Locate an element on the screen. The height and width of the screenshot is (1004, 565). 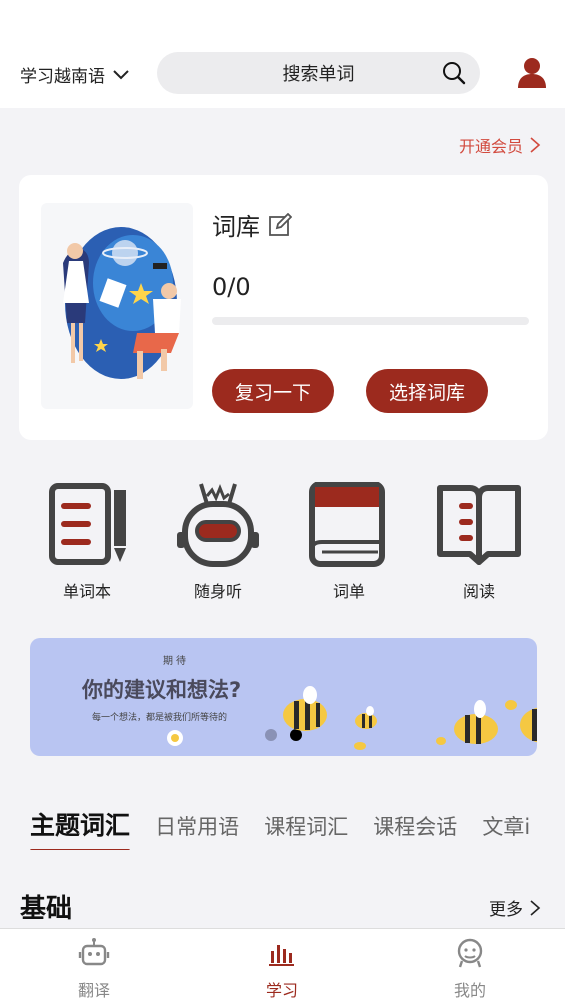
vip-link: 开通会员 is located at coordinates (500, 145).